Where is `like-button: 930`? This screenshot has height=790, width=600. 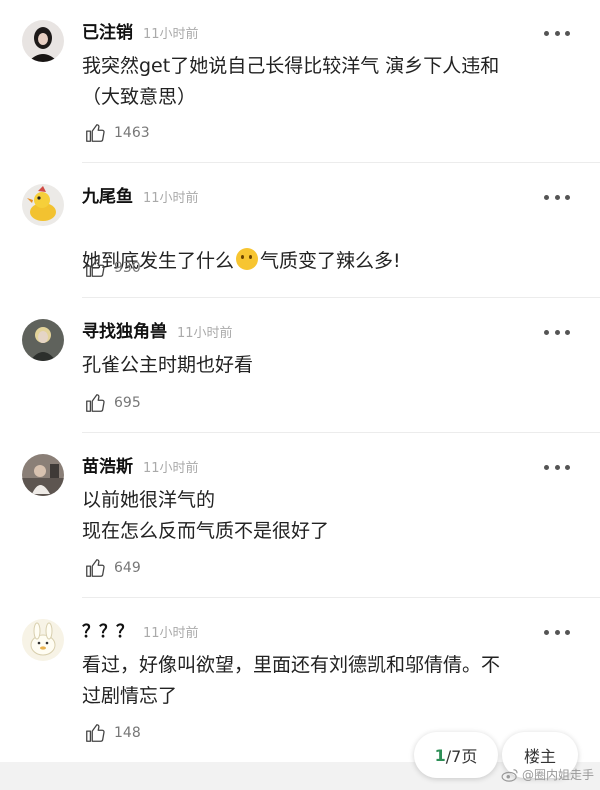
like-button: 930 is located at coordinates (112, 268).